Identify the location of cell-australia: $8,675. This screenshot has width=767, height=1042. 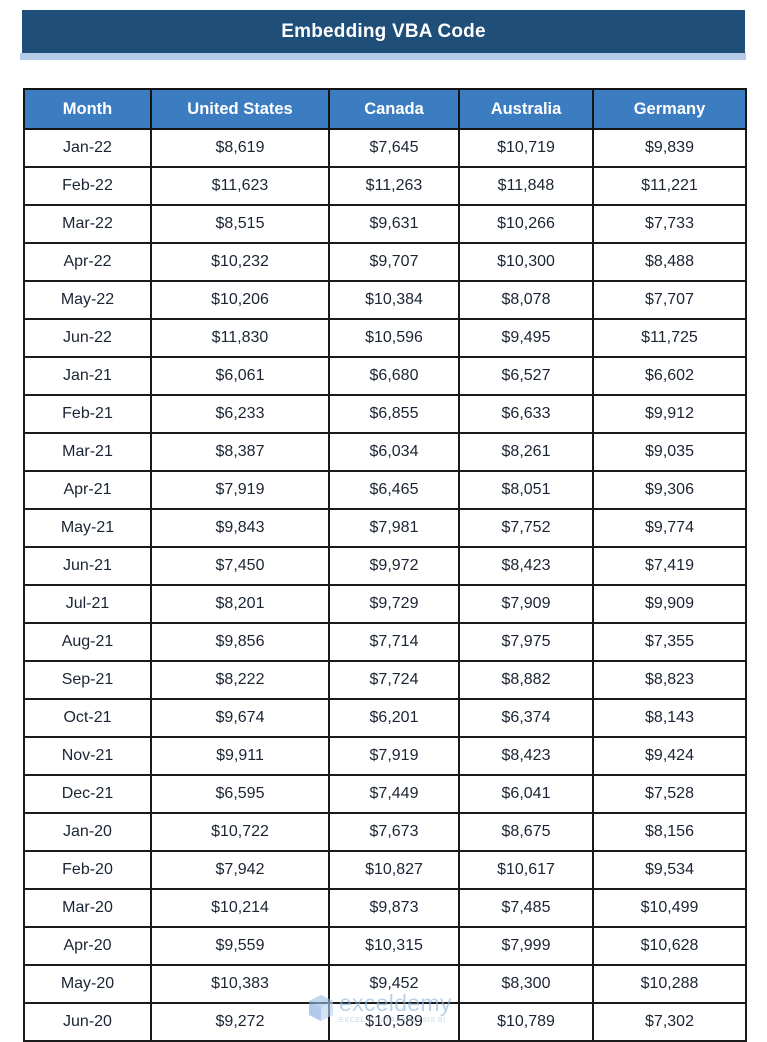
(526, 832).